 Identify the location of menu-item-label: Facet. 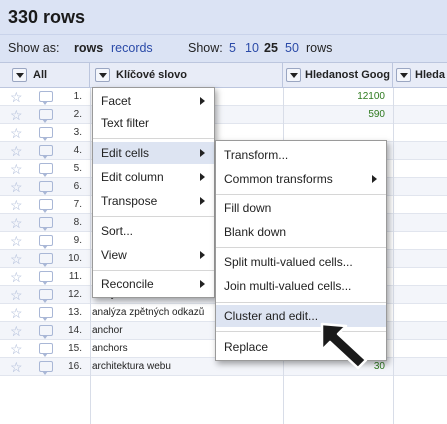
(116, 101).